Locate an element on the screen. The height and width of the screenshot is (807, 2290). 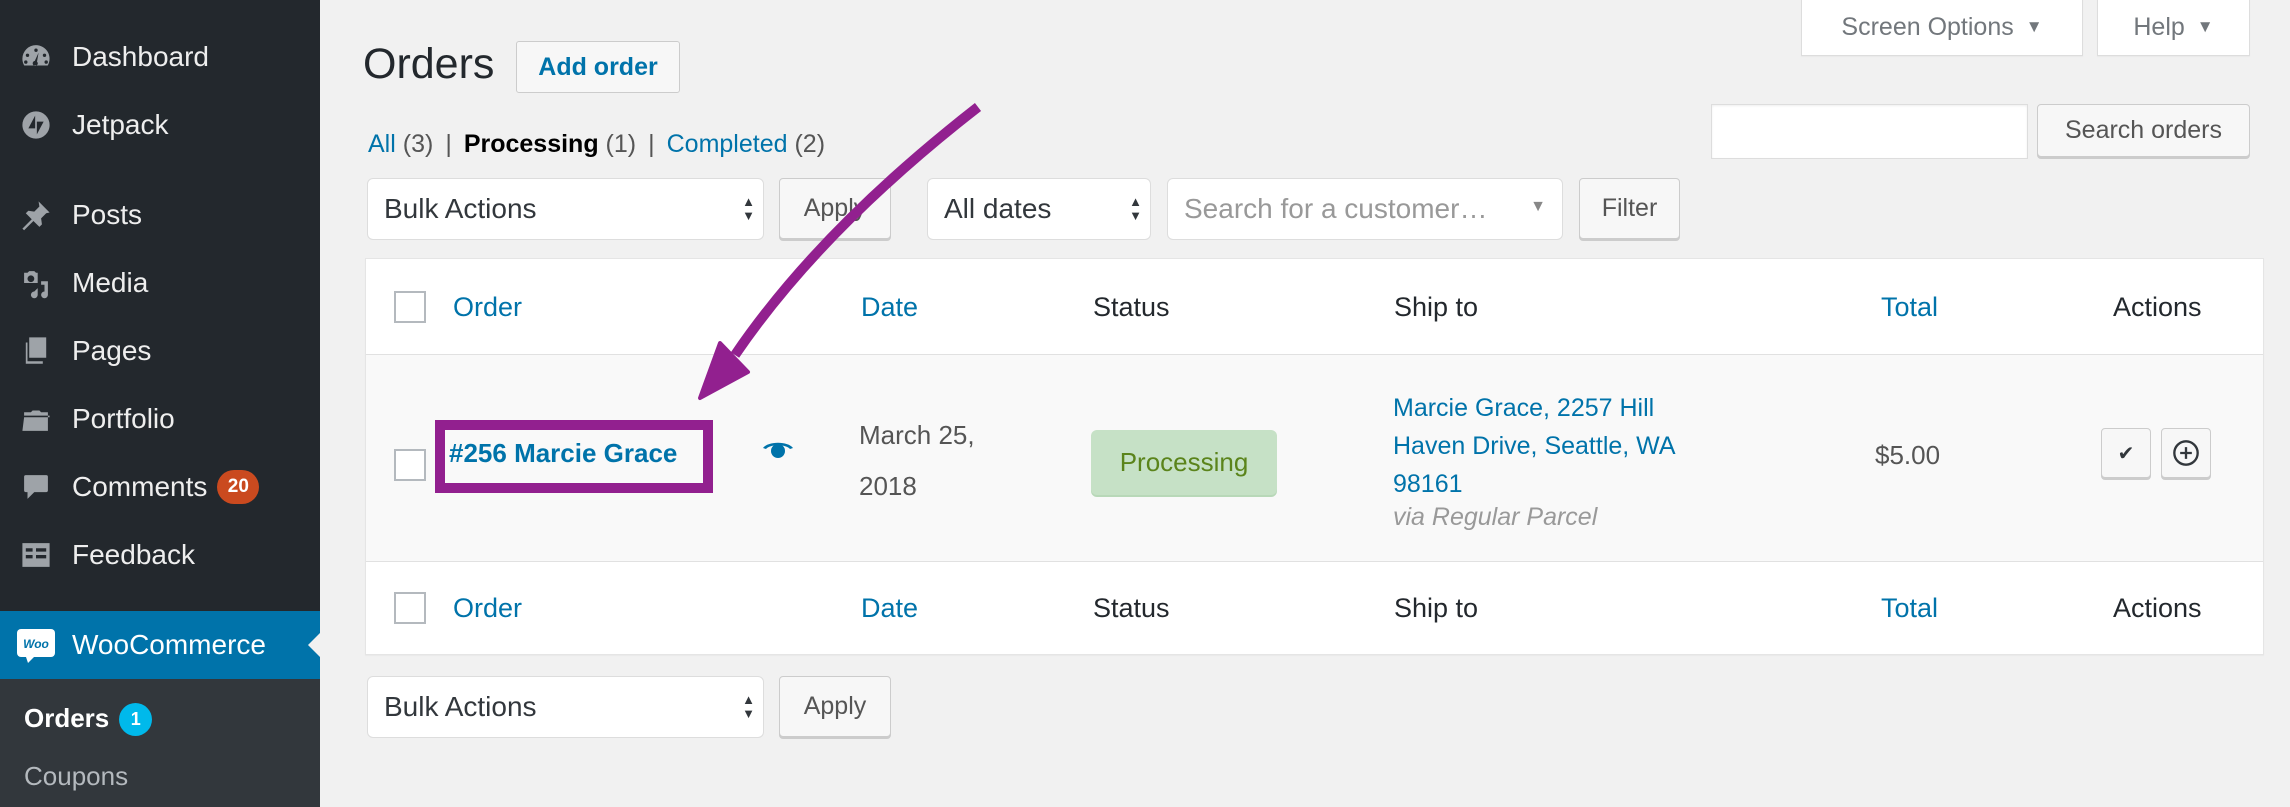
complete-order-button: ✔ is located at coordinates (2126, 453).